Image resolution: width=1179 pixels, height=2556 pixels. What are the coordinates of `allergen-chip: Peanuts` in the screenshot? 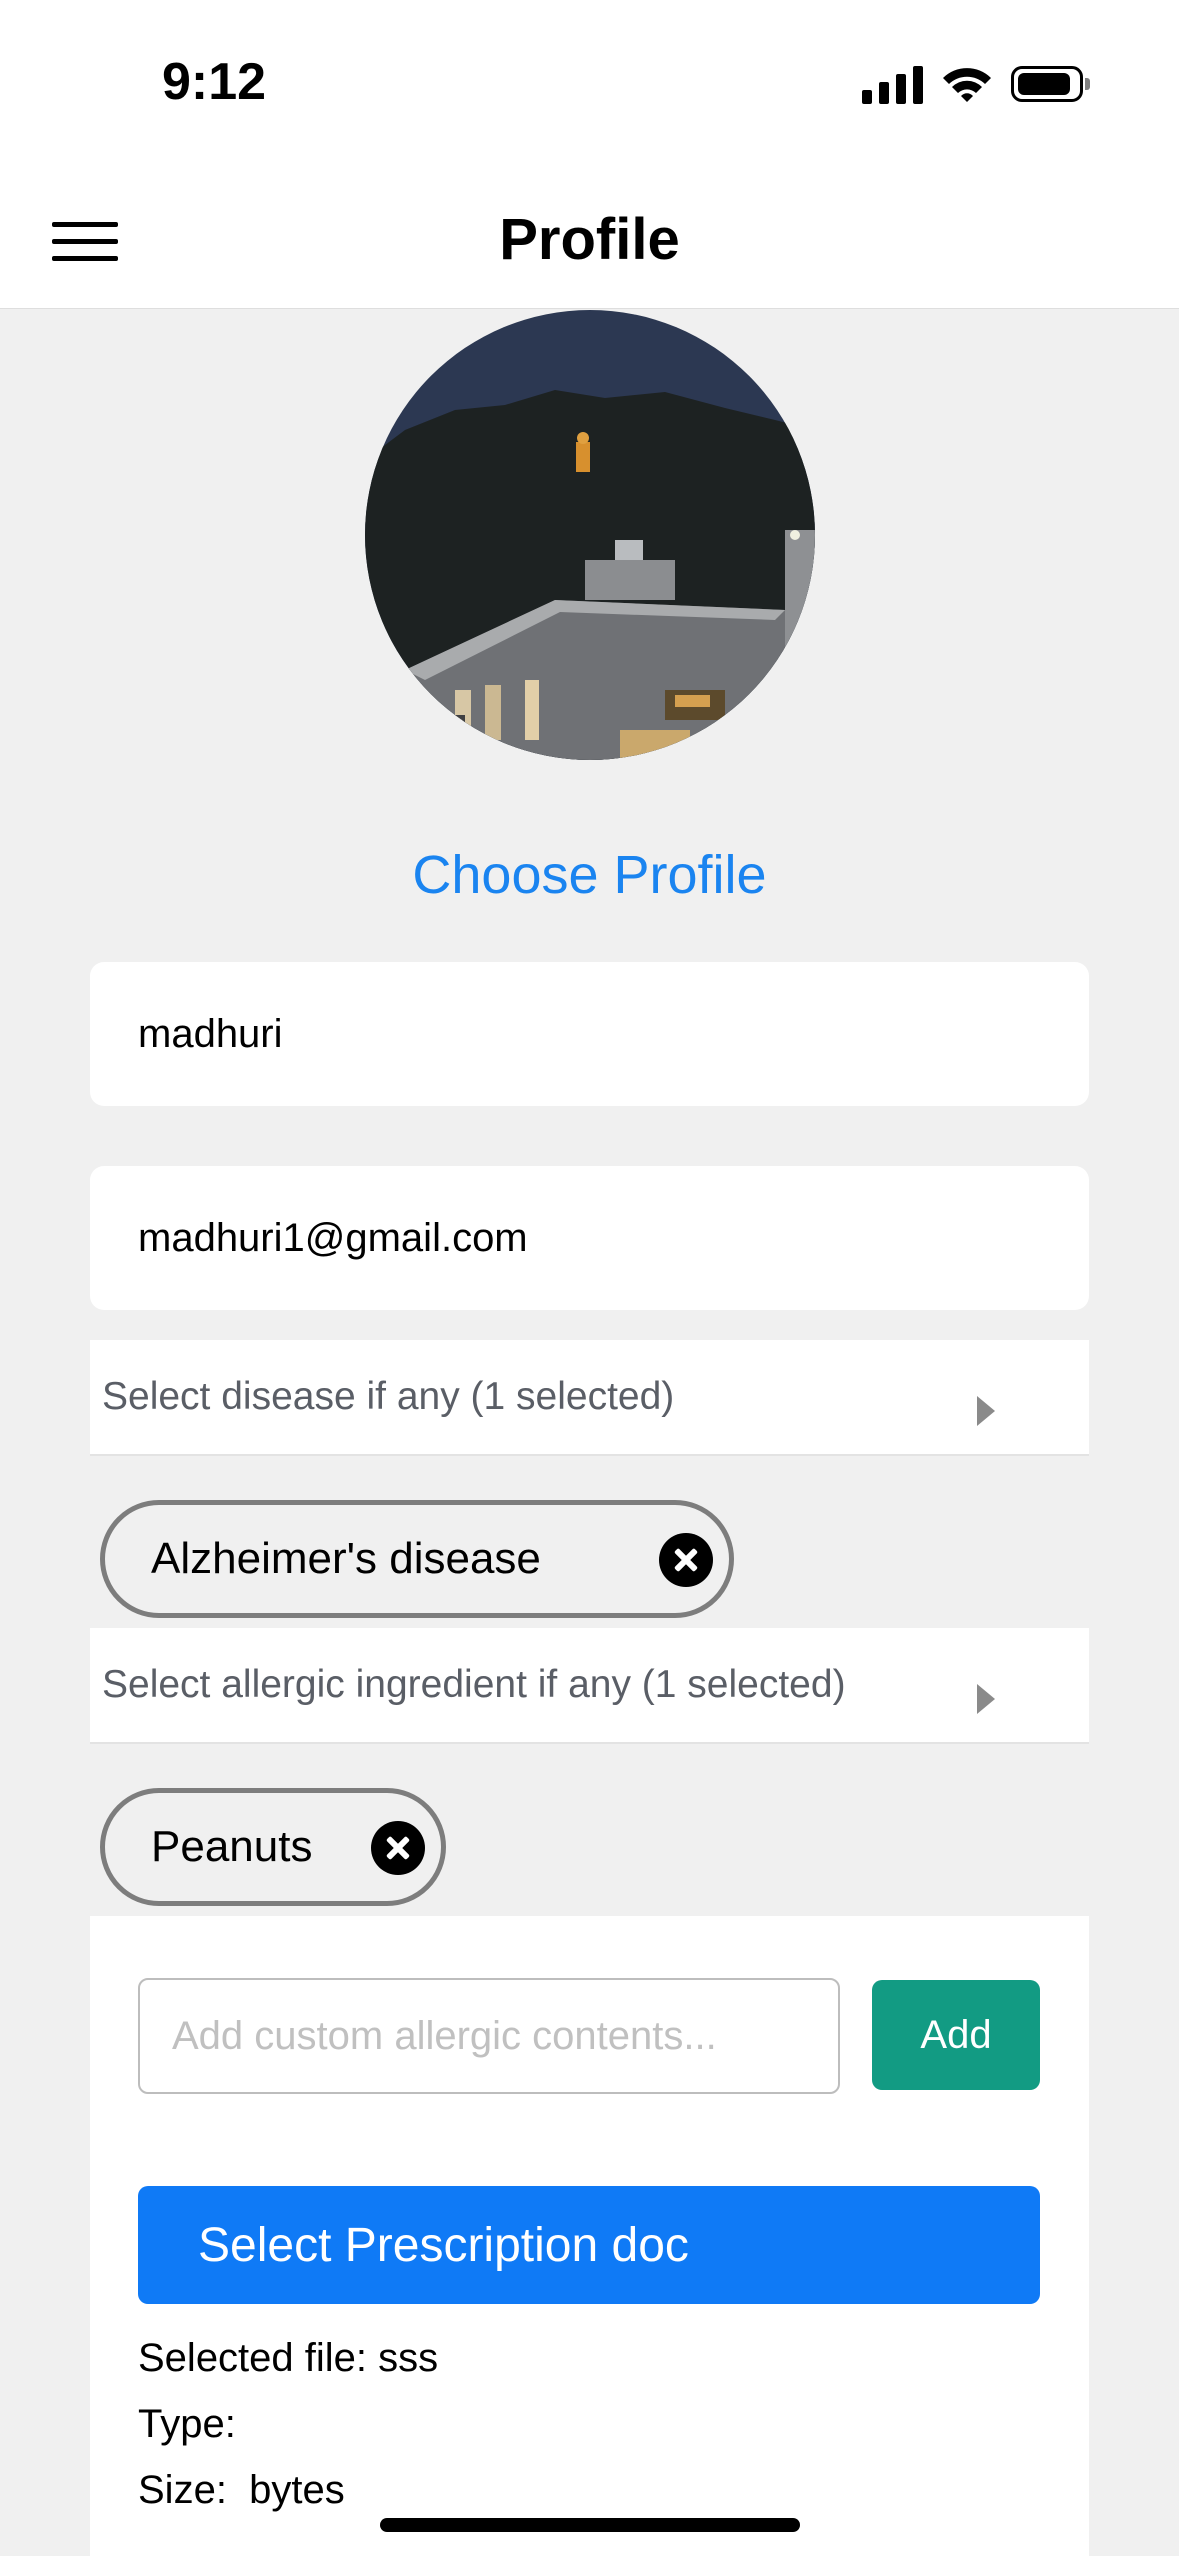 It's located at (273, 1847).